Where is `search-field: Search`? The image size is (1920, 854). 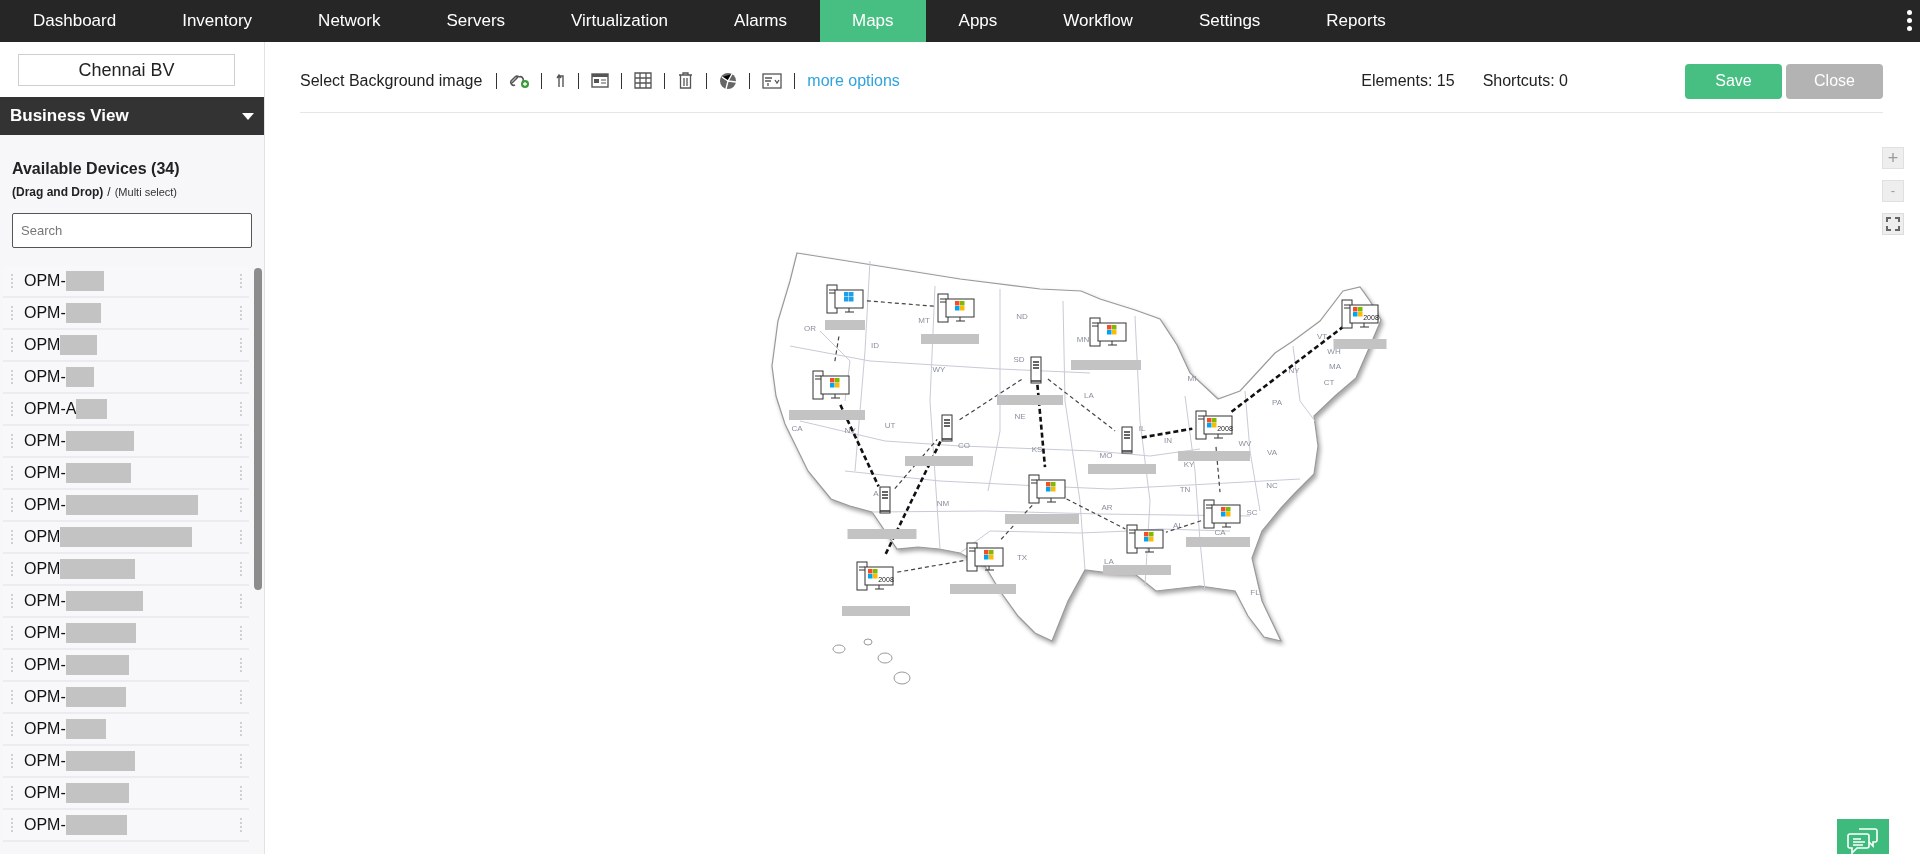 search-field: Search is located at coordinates (132, 230).